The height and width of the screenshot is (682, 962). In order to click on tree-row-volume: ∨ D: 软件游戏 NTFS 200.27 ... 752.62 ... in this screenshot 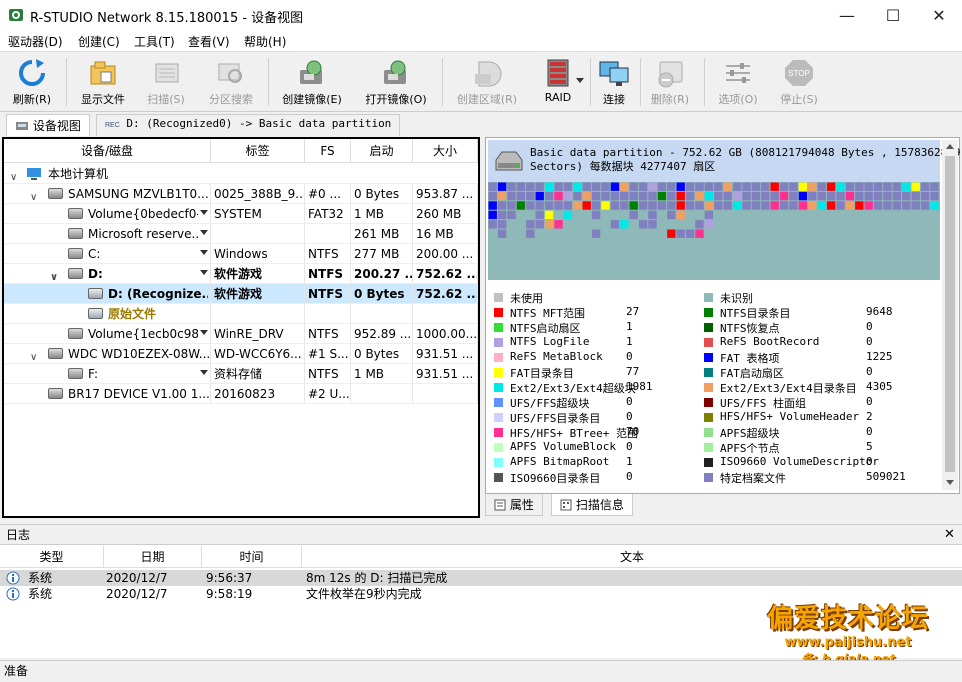, I will do `click(241, 274)`.